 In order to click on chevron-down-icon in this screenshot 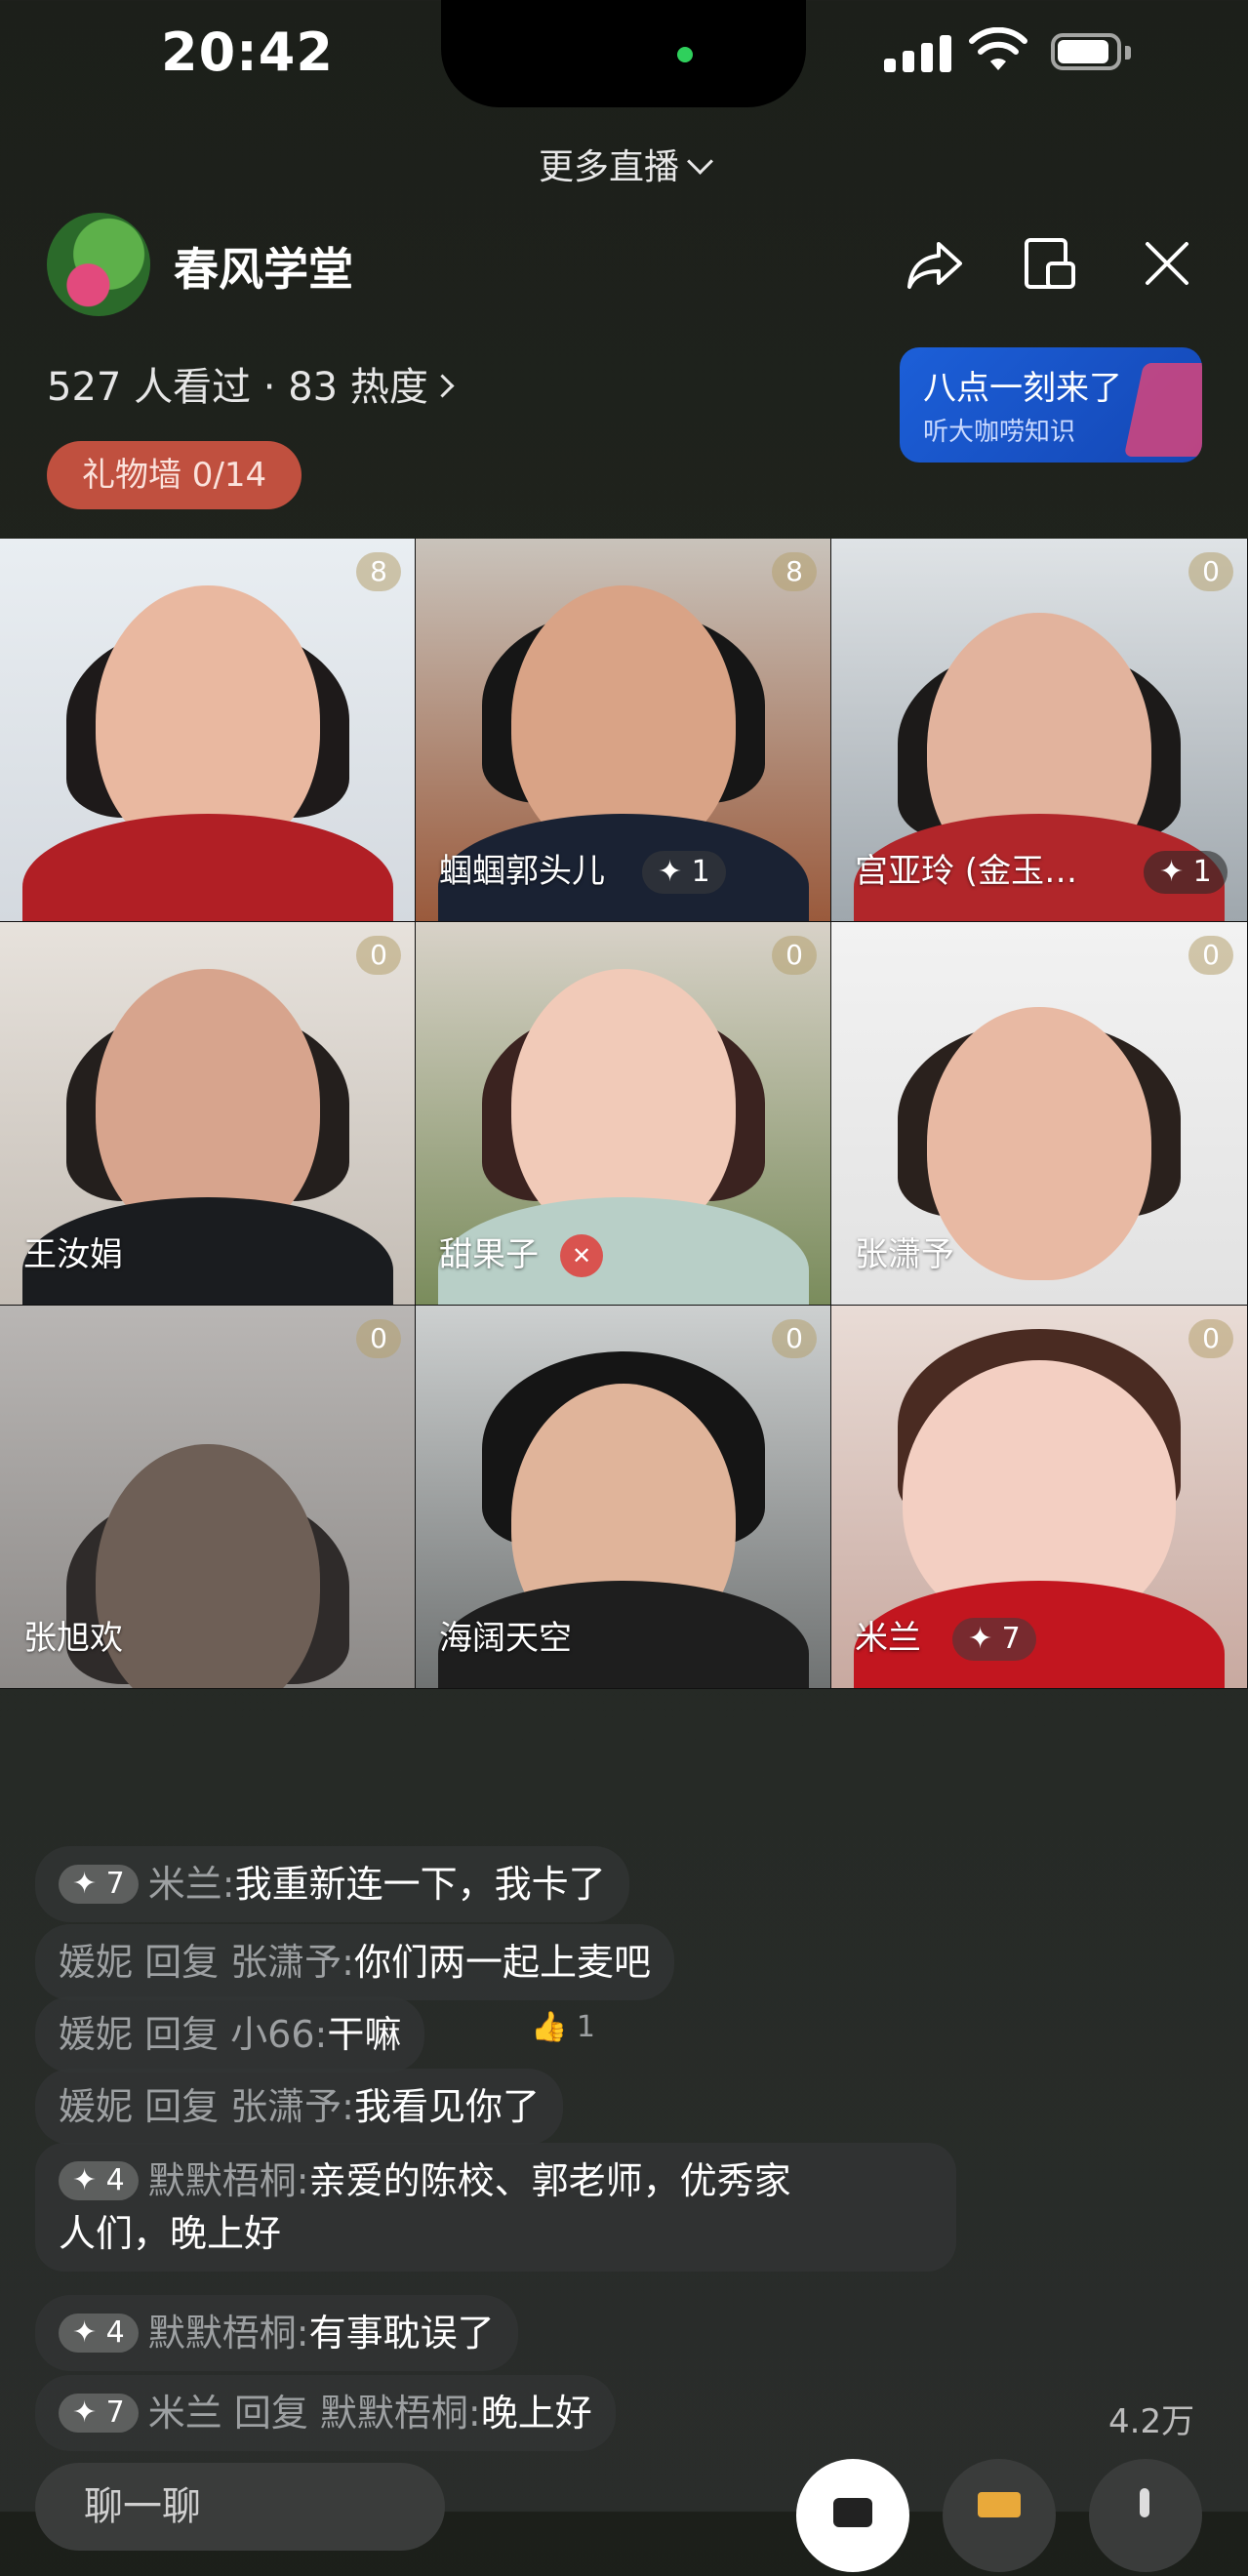, I will do `click(700, 161)`.